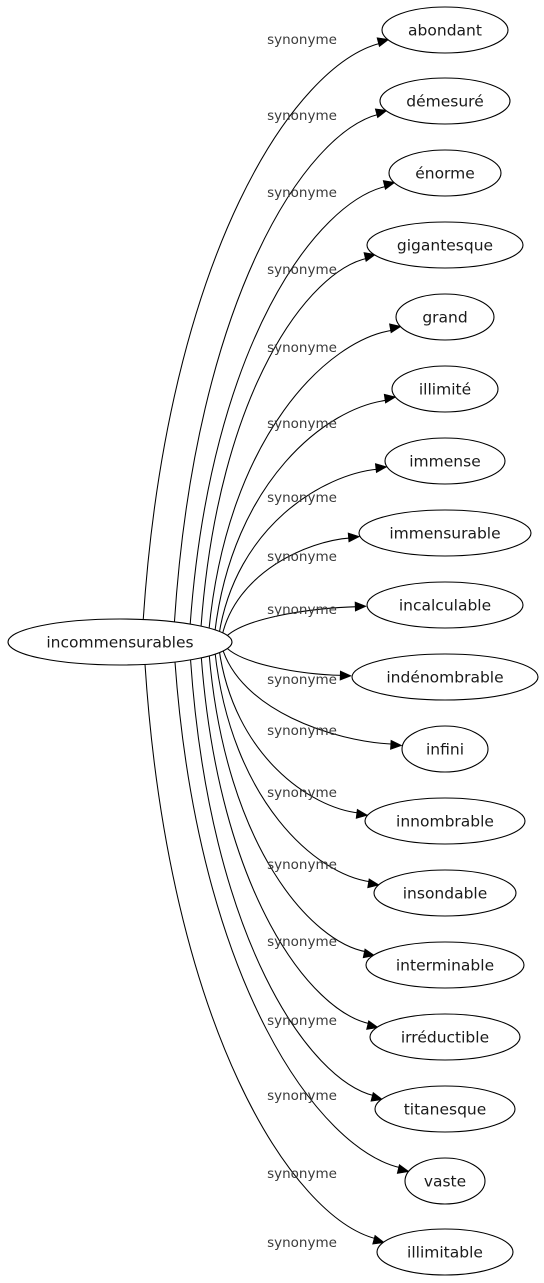 This screenshot has height=1283, width=544. I want to click on node-label: illimité, so click(445, 390).